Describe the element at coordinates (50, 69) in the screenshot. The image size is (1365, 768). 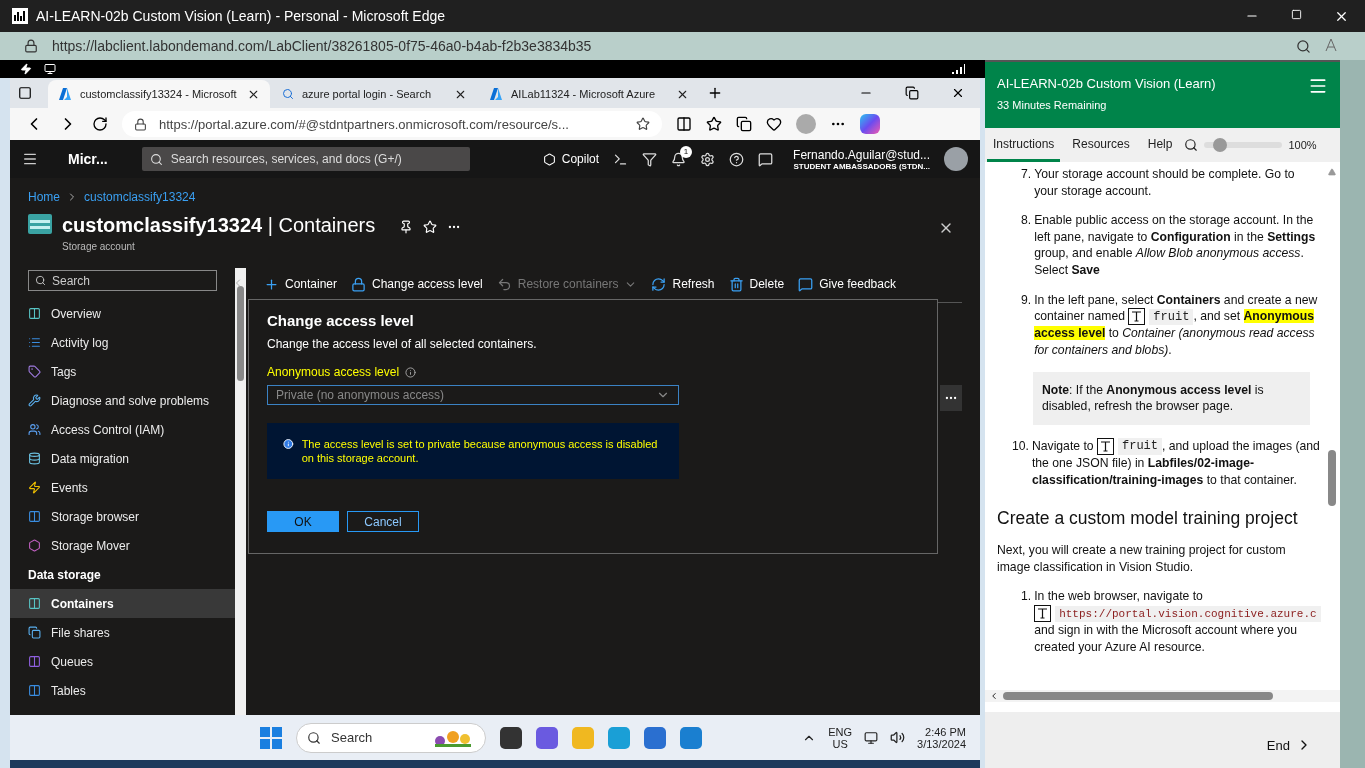
I see `monitor-icon` at that location.